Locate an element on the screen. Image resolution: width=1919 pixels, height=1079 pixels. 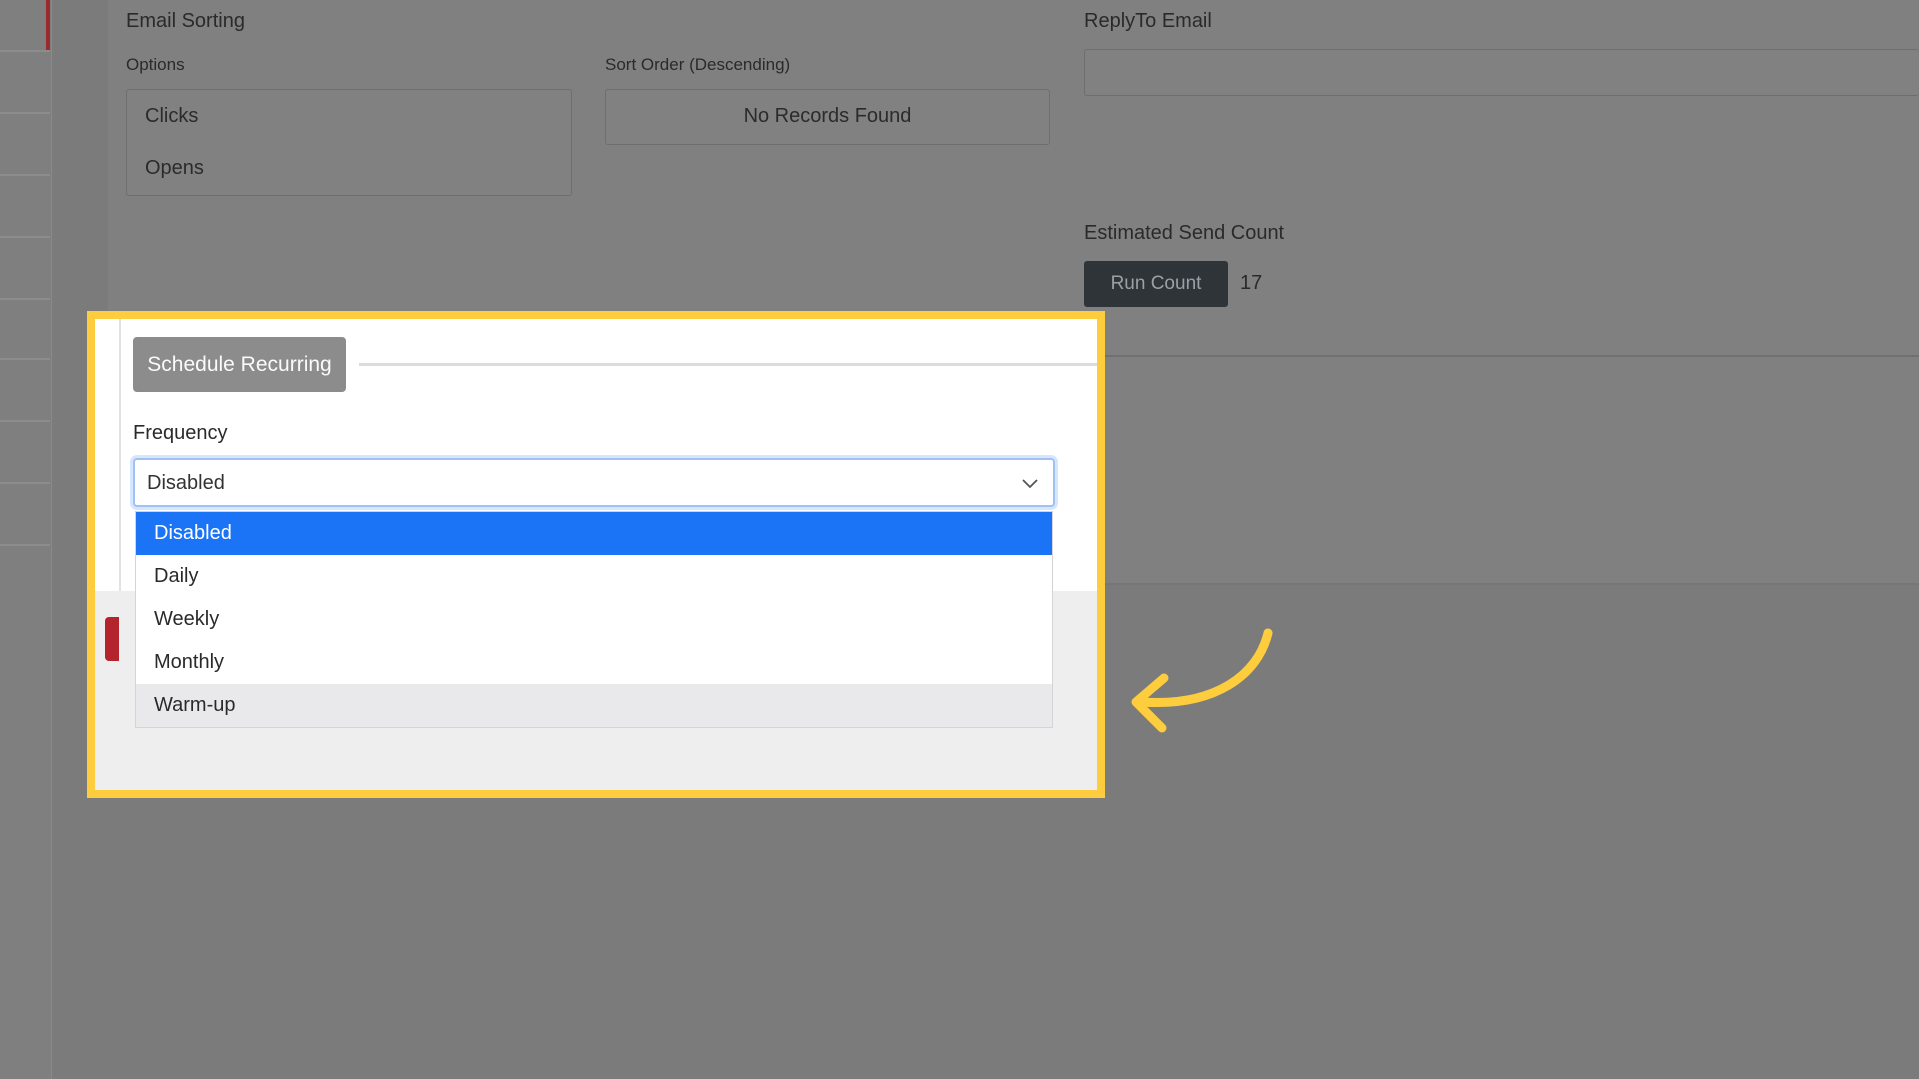
sort-order-empty-text: No Records Found is located at coordinates (827, 116).